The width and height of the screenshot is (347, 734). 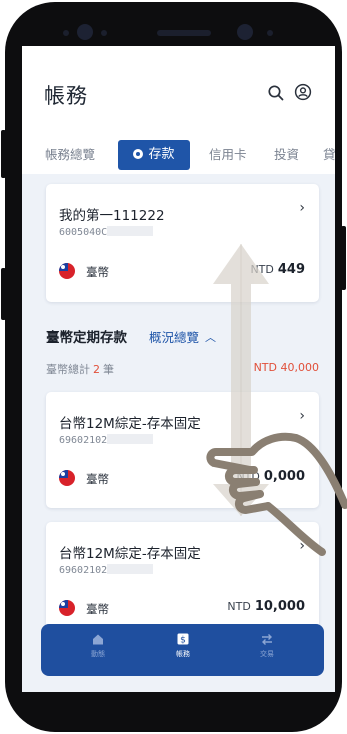 I want to click on tab-bar: 帳務總覽 存款 信用卡 投資 貸, so click(x=178, y=155).